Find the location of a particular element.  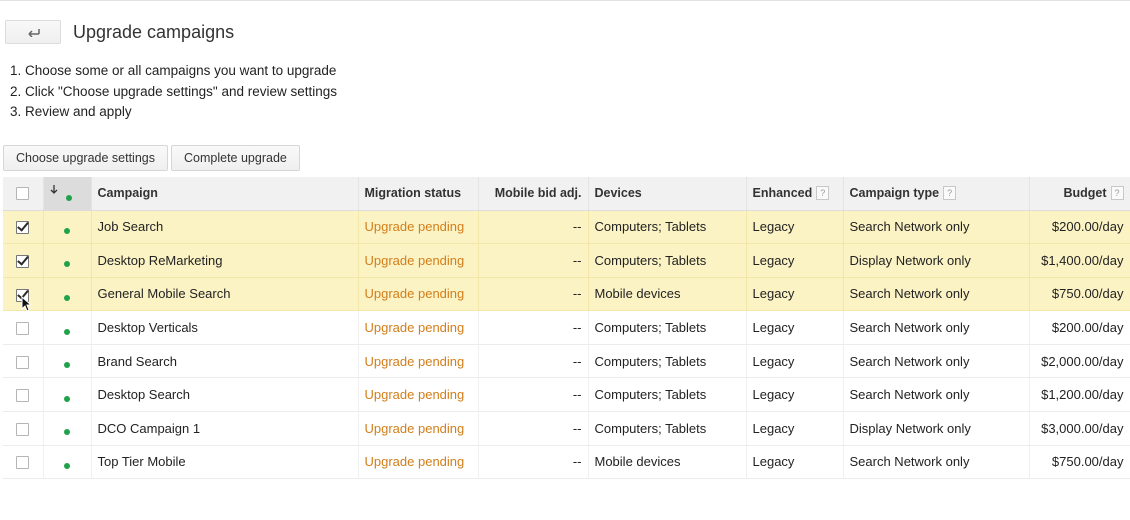

column-header-enhanced: Enhanced? is located at coordinates (795, 194).